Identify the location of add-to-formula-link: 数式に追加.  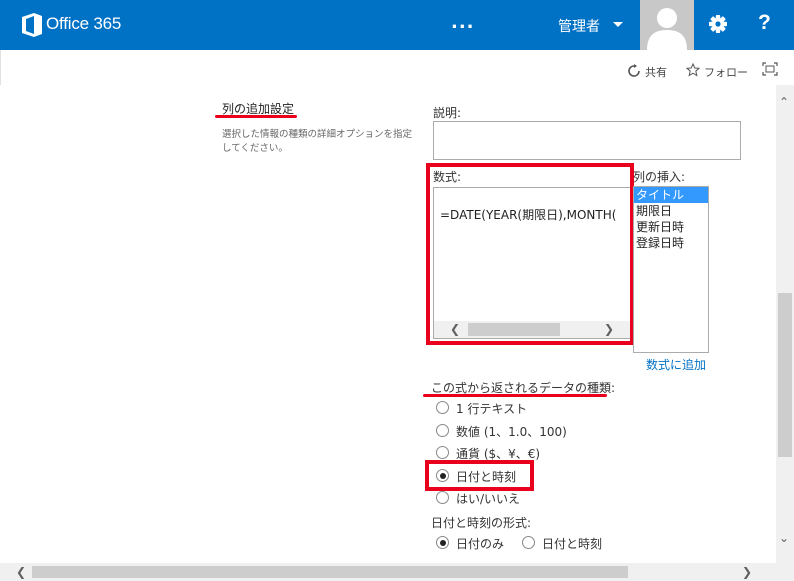
(676, 364).